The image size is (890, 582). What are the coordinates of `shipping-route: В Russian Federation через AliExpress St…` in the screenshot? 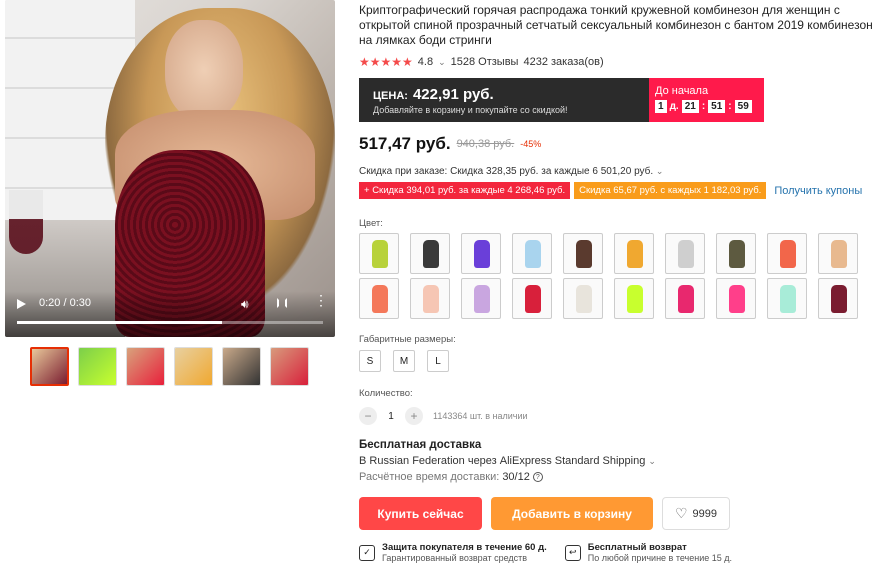 It's located at (623, 461).